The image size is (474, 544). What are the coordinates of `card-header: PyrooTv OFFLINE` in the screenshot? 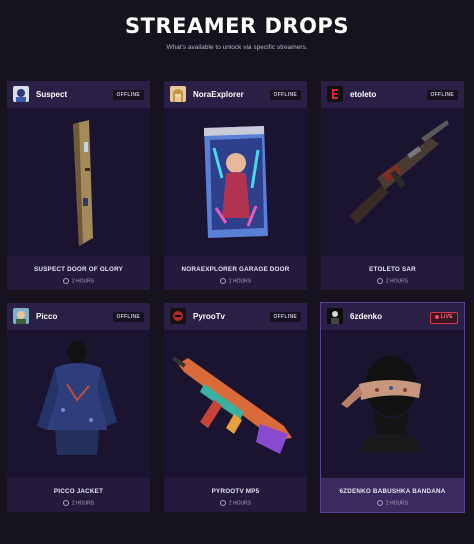 It's located at (235, 316).